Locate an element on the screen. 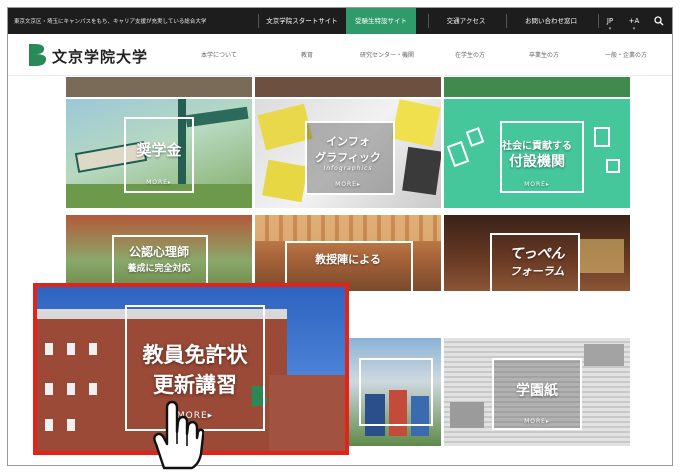 Image resolution: width=680 pixels, height=473 pixels. tile-lectures: 教授陣による is located at coordinates (348, 253).